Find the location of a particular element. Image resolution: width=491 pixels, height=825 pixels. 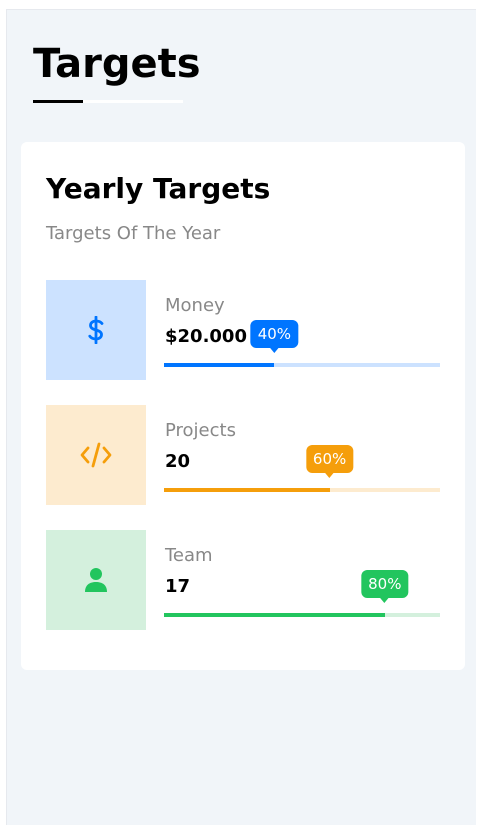

progress-badge: 40% is located at coordinates (274, 336).